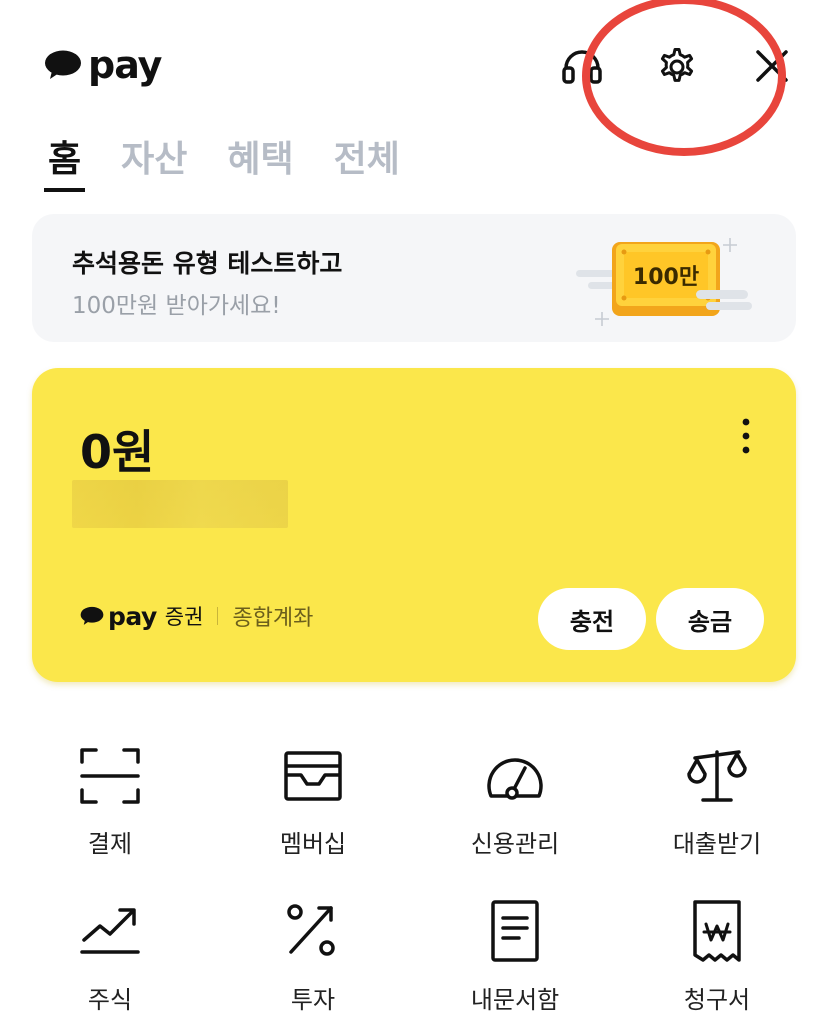 The height and width of the screenshot is (1032, 828). What do you see at coordinates (313, 776) in the screenshot?
I see `wallet-icon` at bounding box center [313, 776].